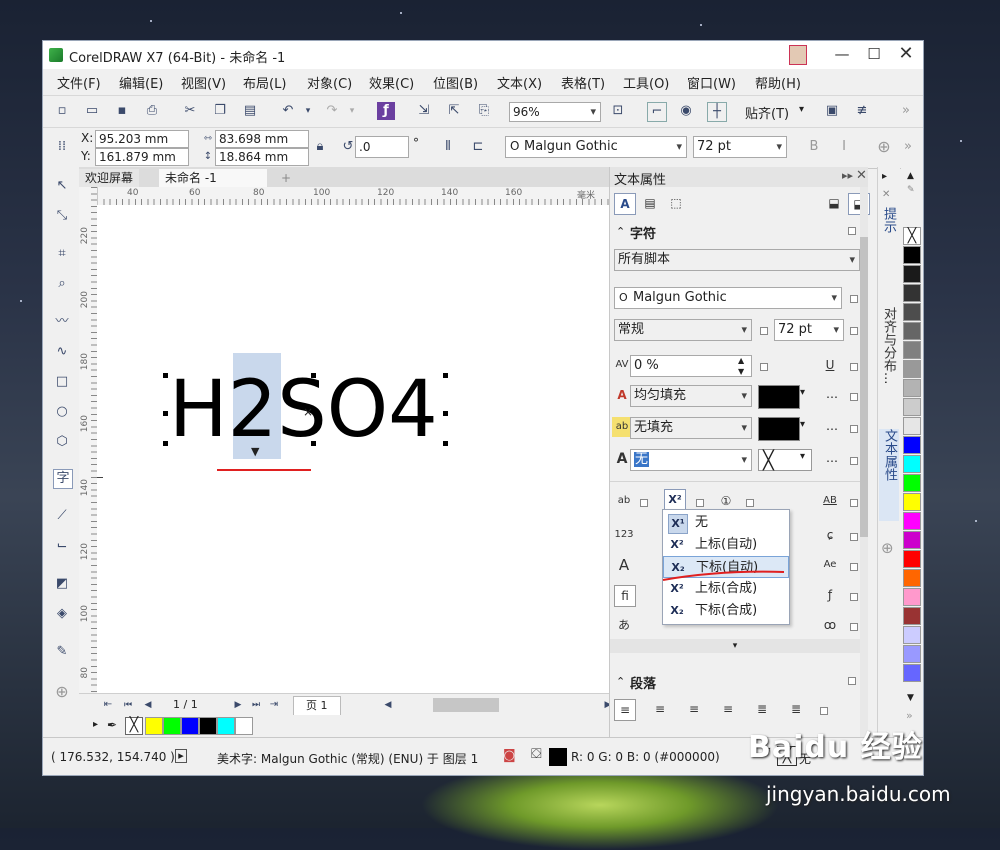 The width and height of the screenshot is (1000, 850). I want to click on horizontal-scroll-thumb, so click(466, 705).